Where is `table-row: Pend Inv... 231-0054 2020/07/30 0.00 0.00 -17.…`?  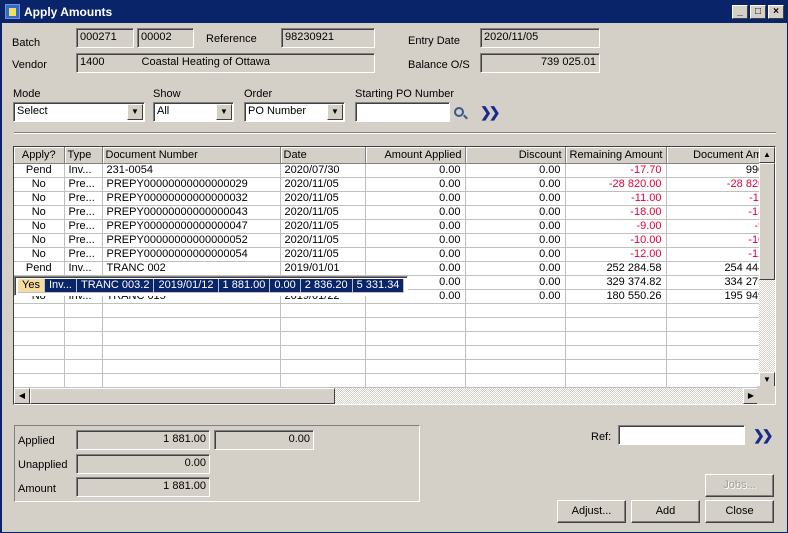
table-row: Pend Inv... 231-0054 2020/07/30 0.00 0.00 -17.… is located at coordinates (394, 170).